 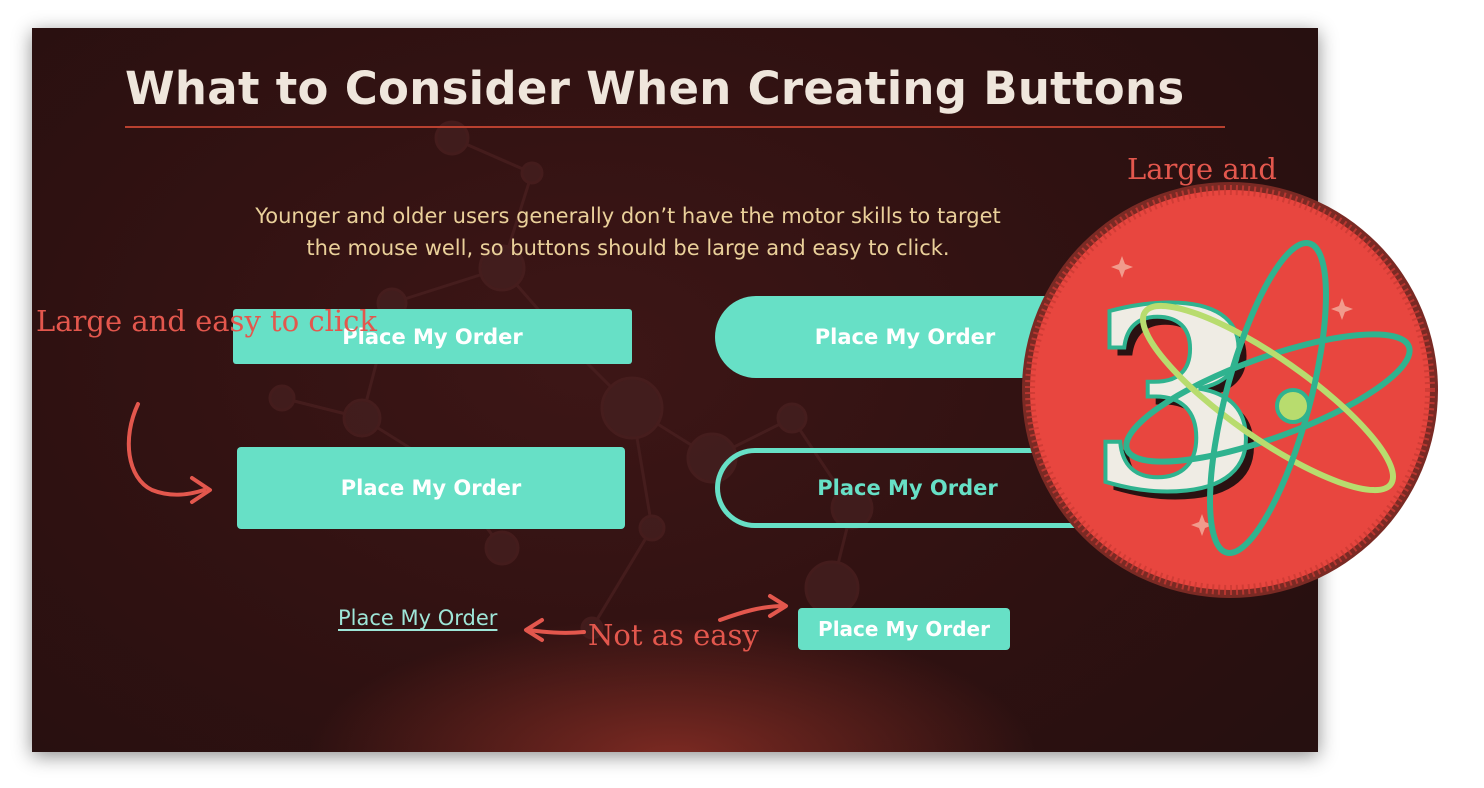 I want to click on place-order-link: Place My Order, so click(x=417, y=618).